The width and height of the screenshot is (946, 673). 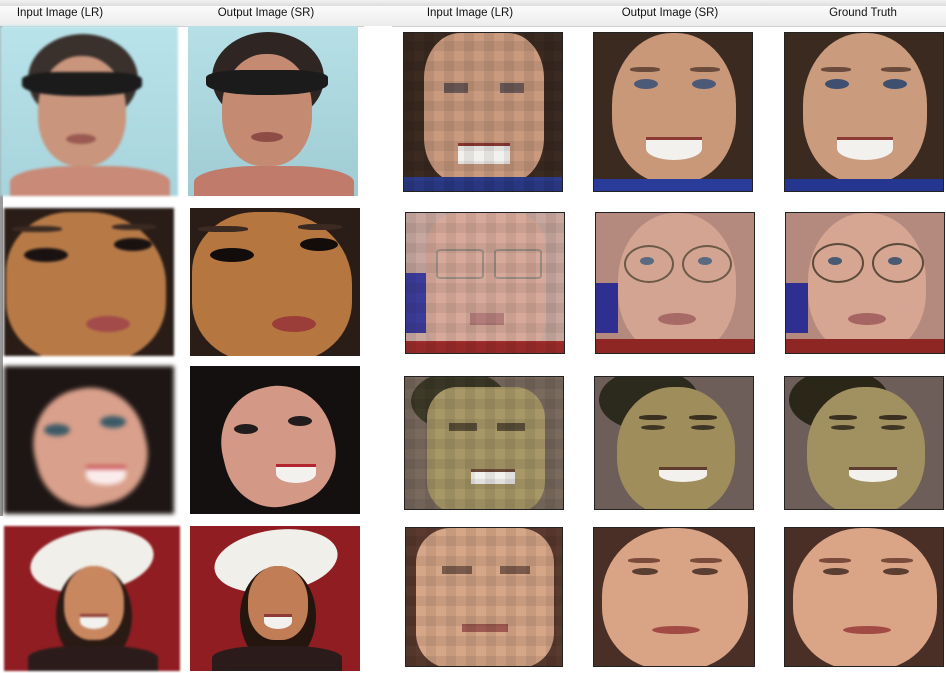 I want to click on group-separator, so click(x=378, y=349).